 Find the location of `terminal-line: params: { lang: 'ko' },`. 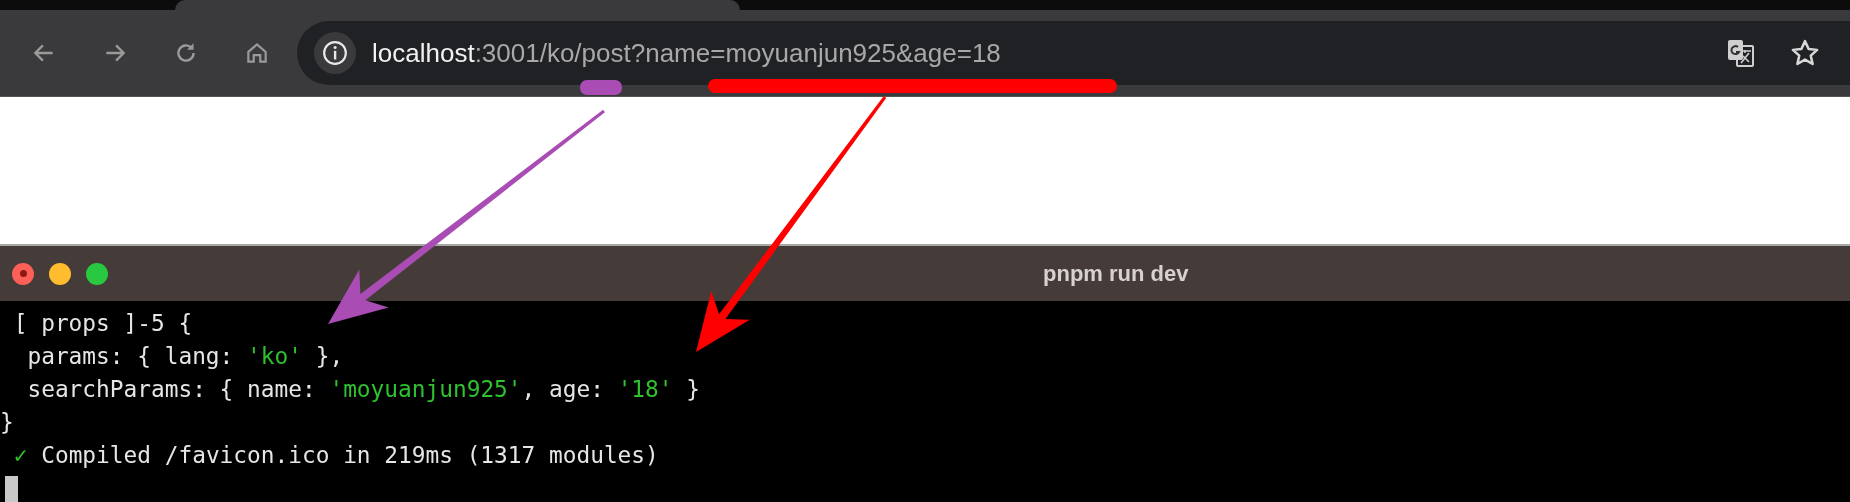

terminal-line: params: { lang: 'ko' }, is located at coordinates (185, 356).